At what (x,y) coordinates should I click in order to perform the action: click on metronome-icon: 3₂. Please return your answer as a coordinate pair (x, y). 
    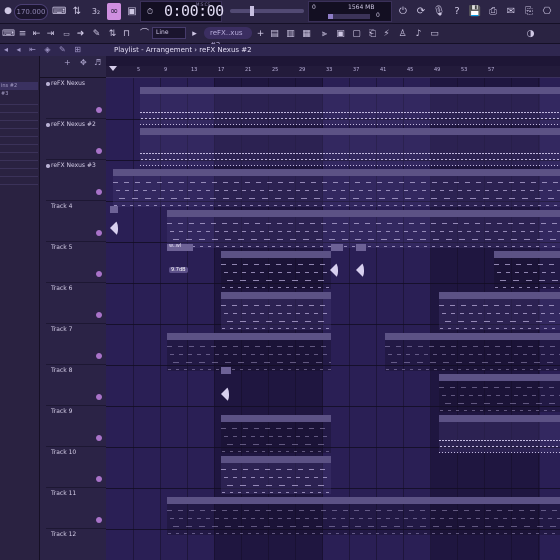
    Looking at the image, I should click on (96, 11).